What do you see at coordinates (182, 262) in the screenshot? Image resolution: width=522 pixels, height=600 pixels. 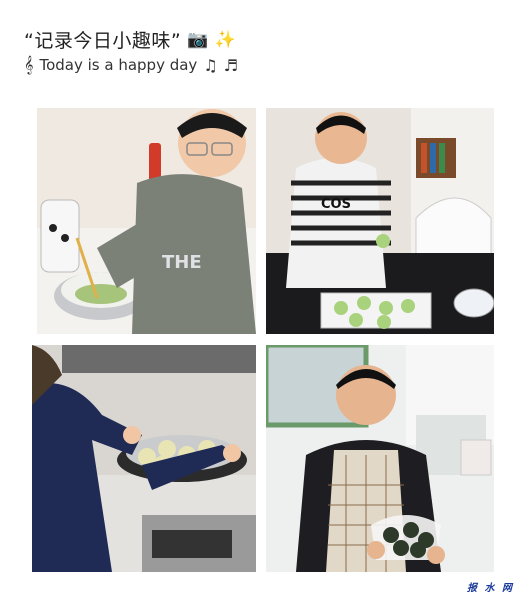 I see `shirt-text: THE` at bounding box center [182, 262].